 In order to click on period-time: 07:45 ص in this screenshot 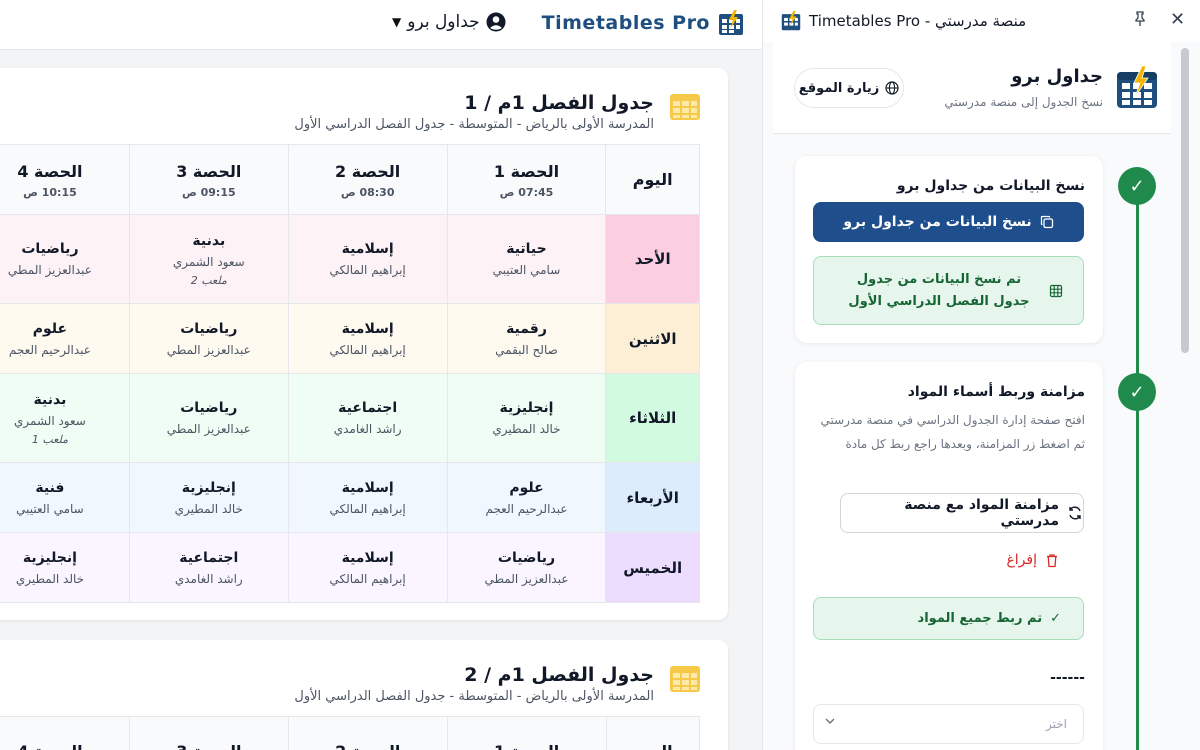, I will do `click(526, 192)`.